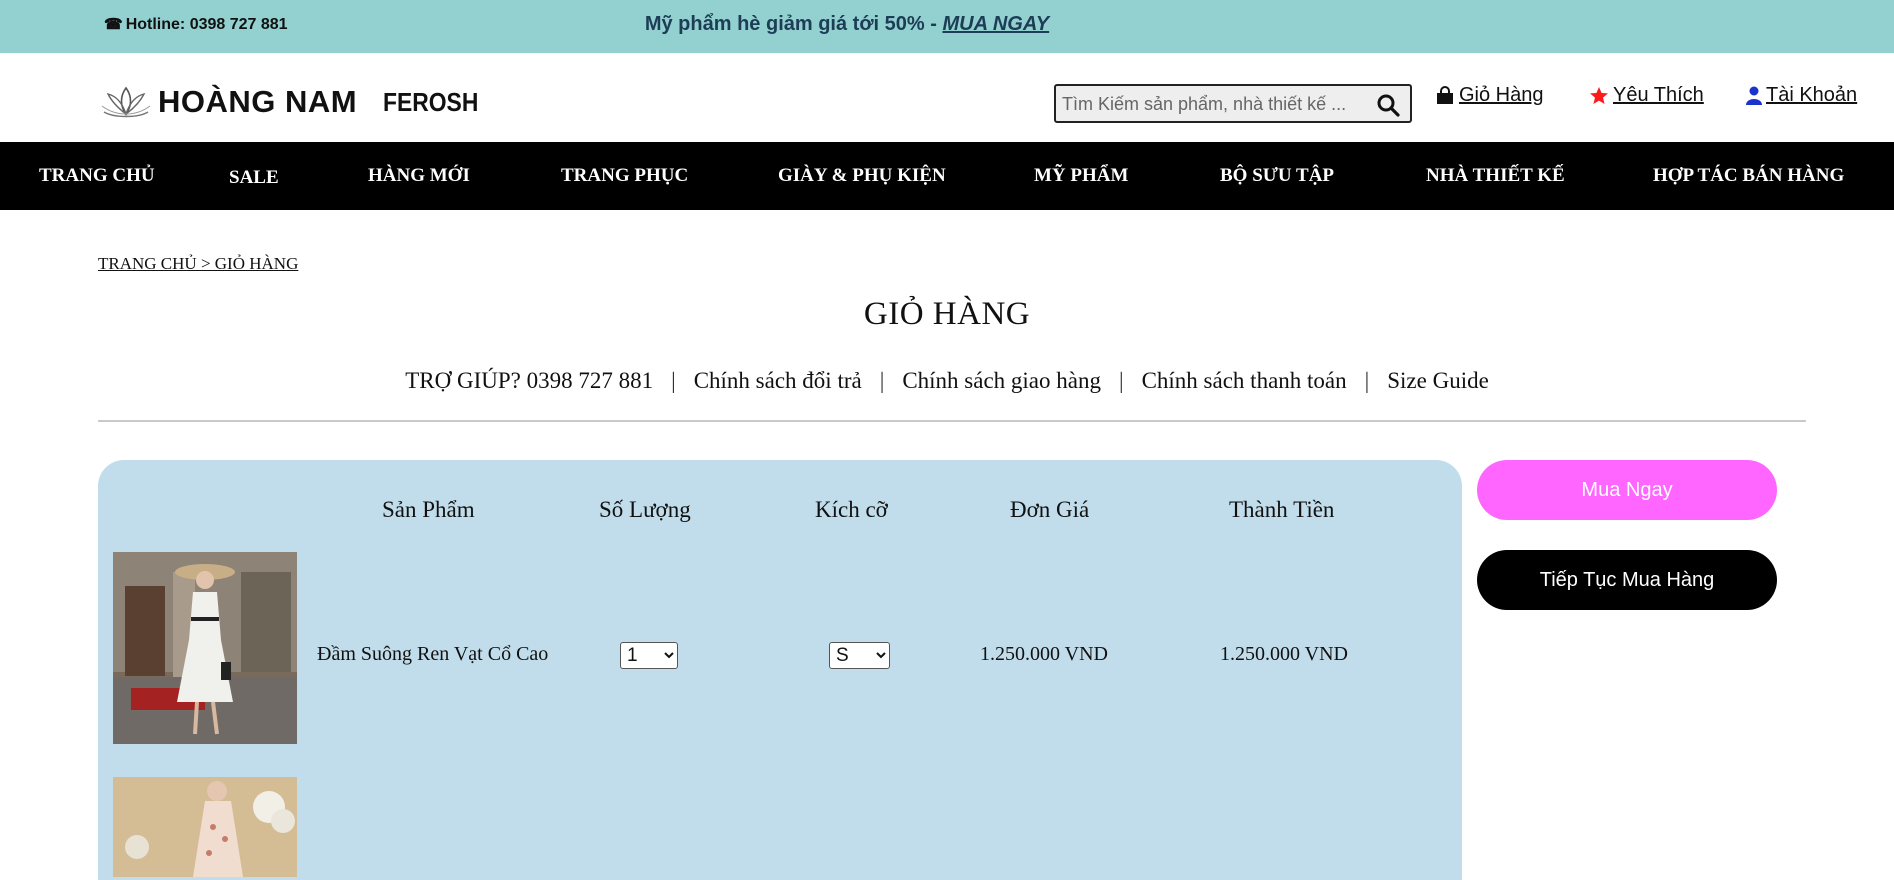 The width and height of the screenshot is (1894, 880). I want to click on nav-item-home: TRANG CHỦ, so click(97, 176).